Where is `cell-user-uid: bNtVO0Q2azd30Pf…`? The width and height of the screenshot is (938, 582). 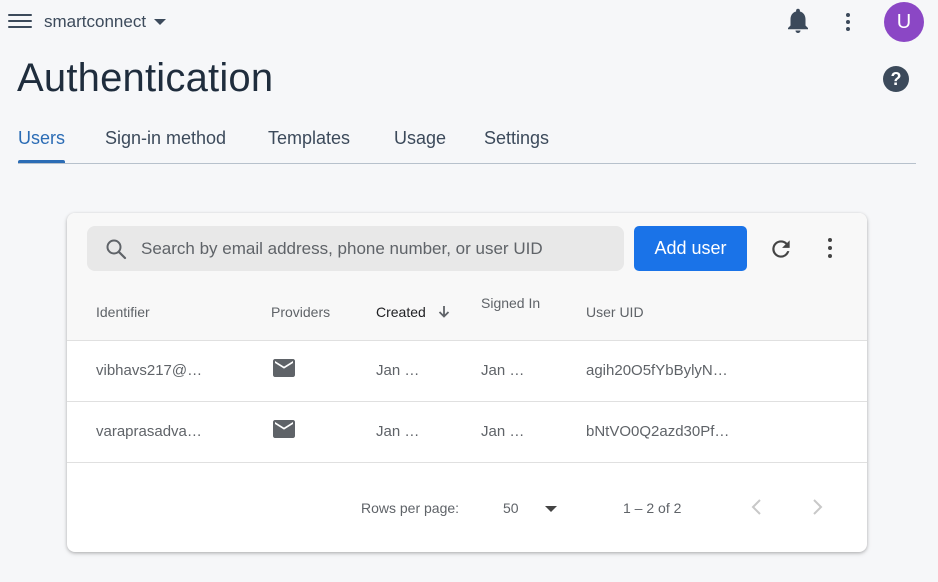 cell-user-uid: bNtVO0Q2azd30Pf… is located at coordinates (658, 431).